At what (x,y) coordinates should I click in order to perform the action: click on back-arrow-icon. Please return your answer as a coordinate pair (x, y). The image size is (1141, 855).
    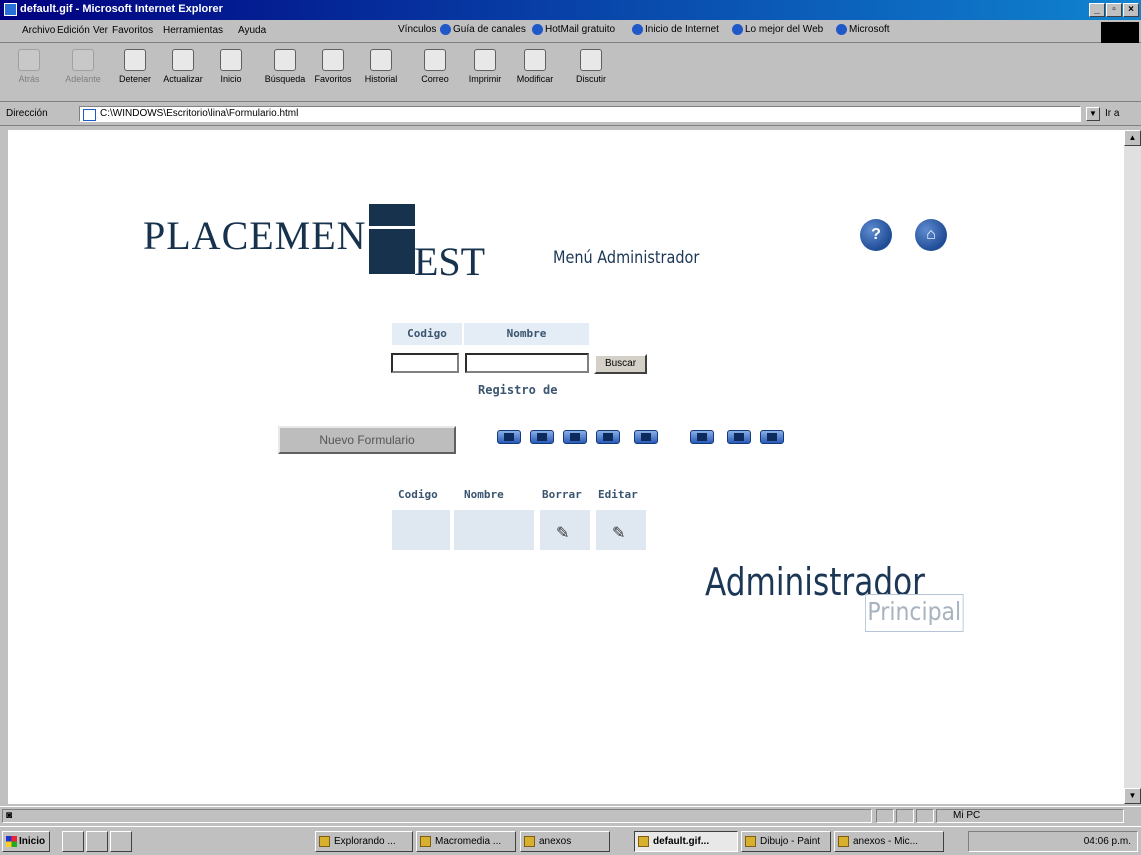
    Looking at the image, I should click on (29, 60).